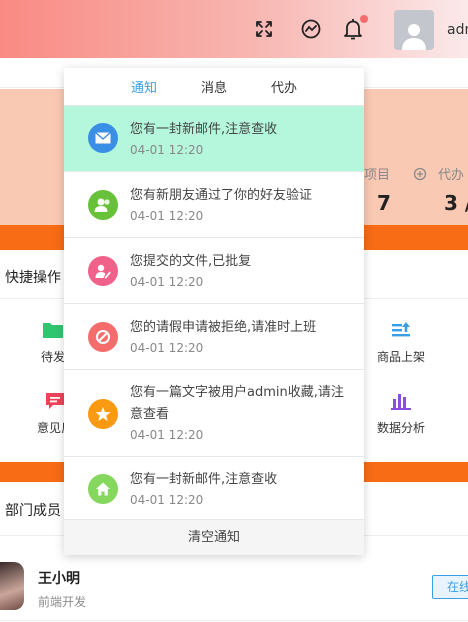  I want to click on stat-label-projects: 项目, so click(377, 175).